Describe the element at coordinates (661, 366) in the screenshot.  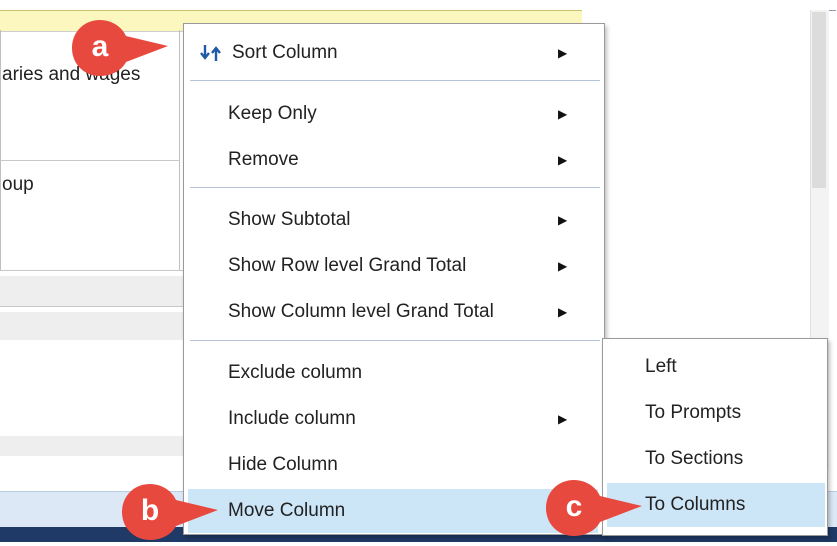
I see `submenu-item-label: Left` at that location.